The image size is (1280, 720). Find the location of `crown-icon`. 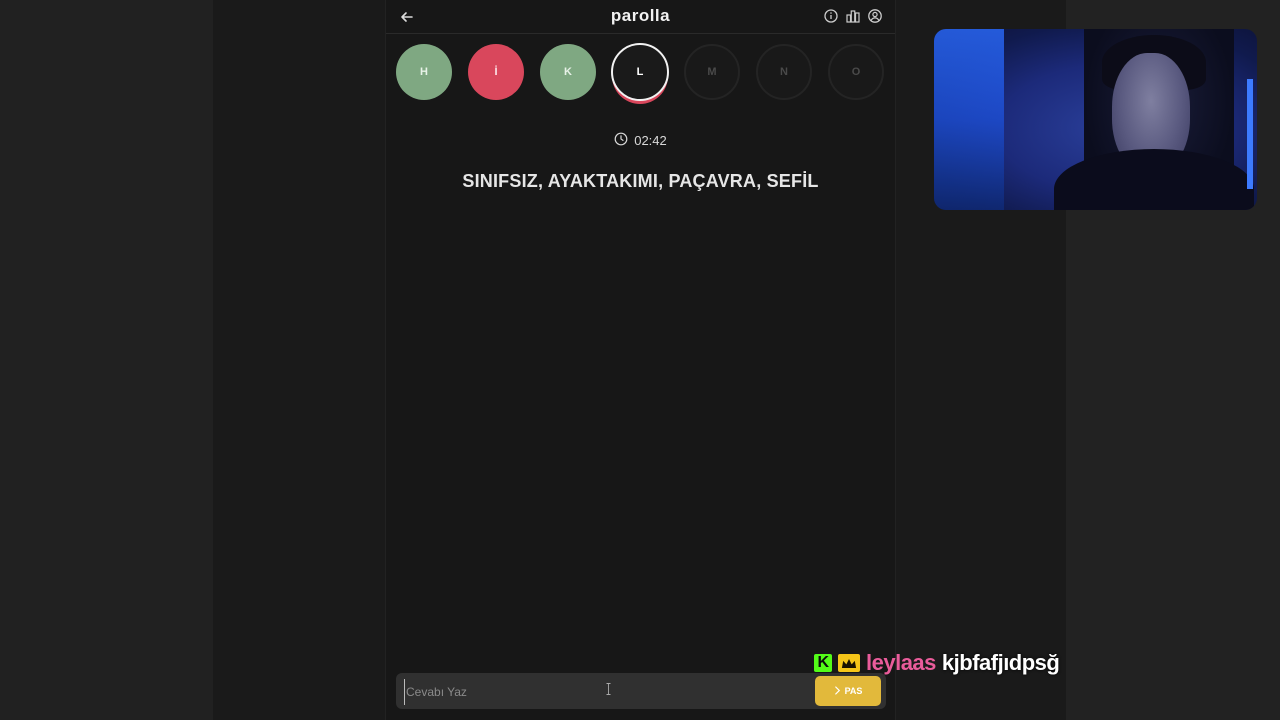

crown-icon is located at coordinates (849, 663).